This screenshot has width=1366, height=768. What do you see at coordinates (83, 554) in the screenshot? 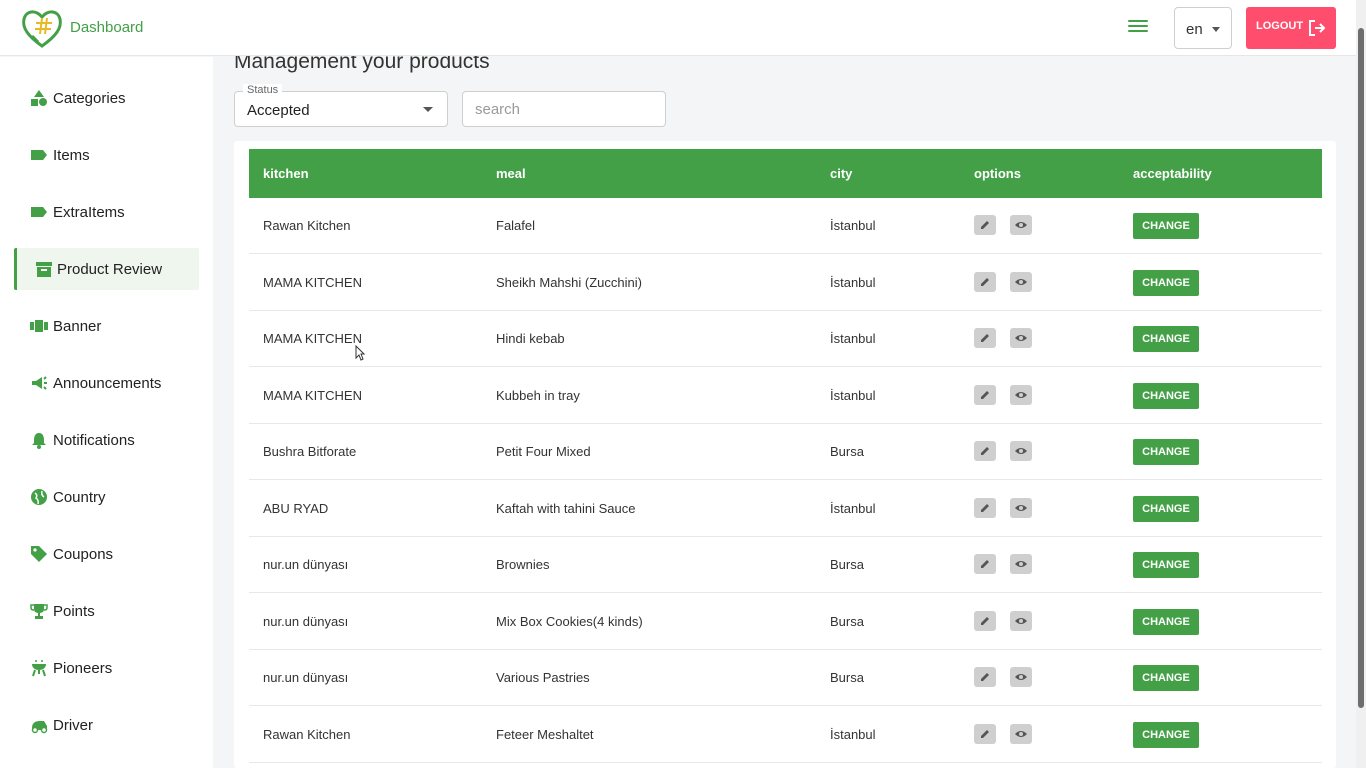
I see `sidebar-item-label: Coupons` at bounding box center [83, 554].